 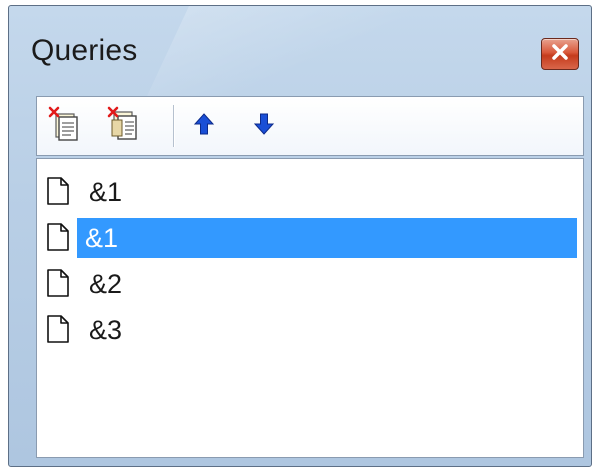 I want to click on query-label: &3, so click(x=106, y=330).